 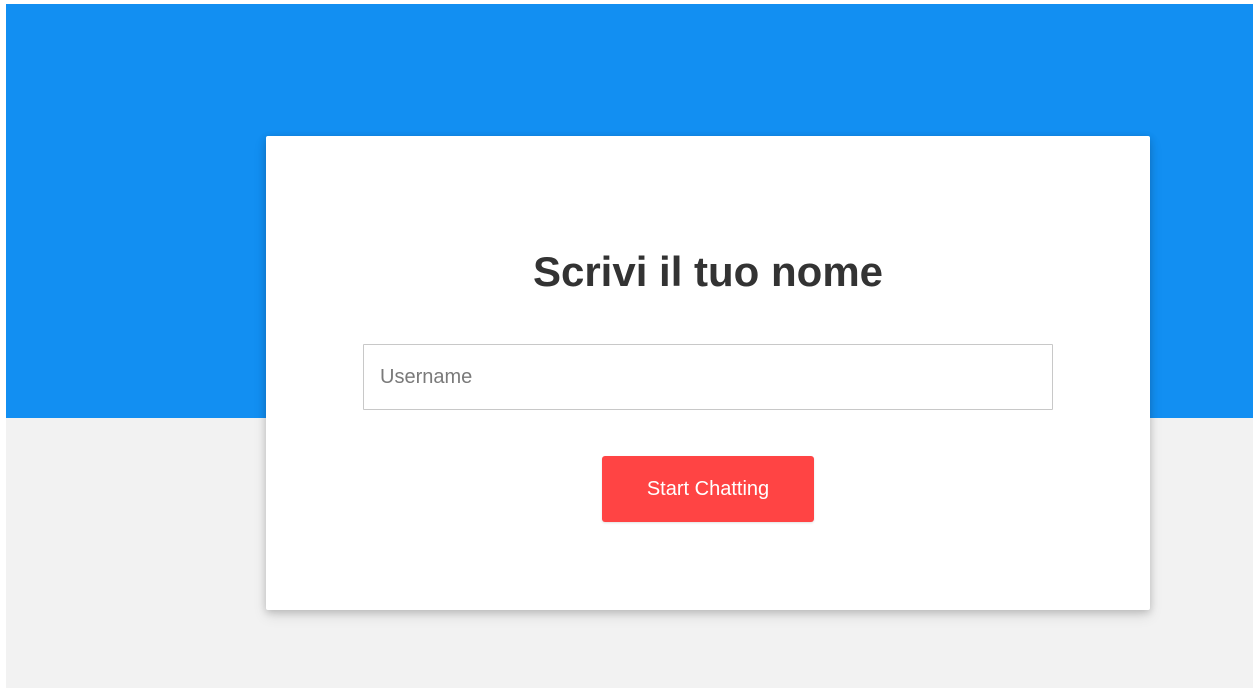 I want to click on start-chatting-button: Start Chatting, so click(x=708, y=489).